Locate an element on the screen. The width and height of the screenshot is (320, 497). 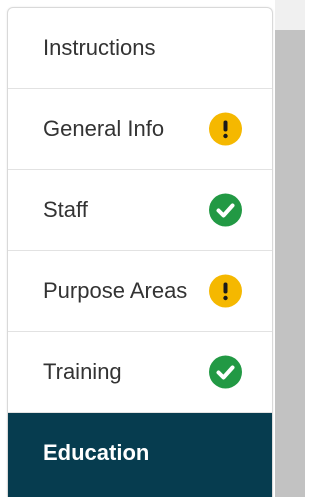
nav-item-label: Education is located at coordinates (96, 452).